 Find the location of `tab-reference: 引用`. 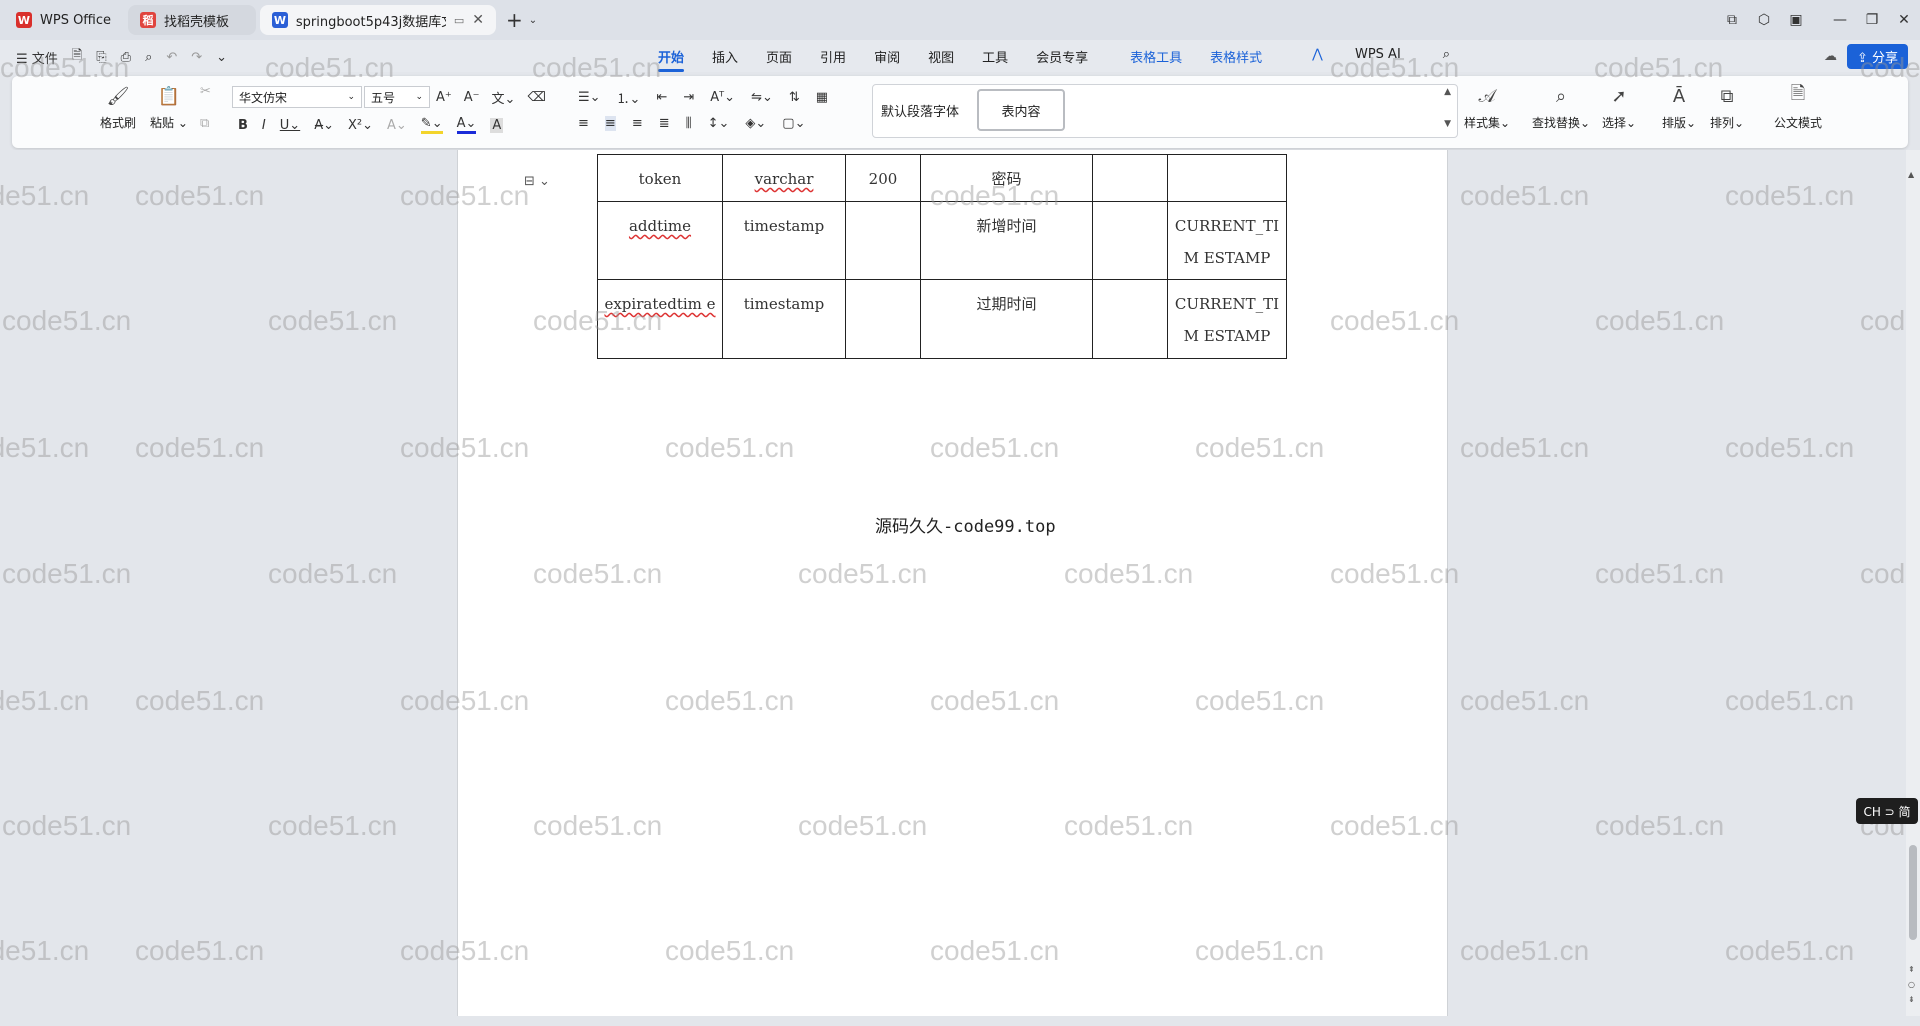

tab-reference: 引用 is located at coordinates (833, 56).